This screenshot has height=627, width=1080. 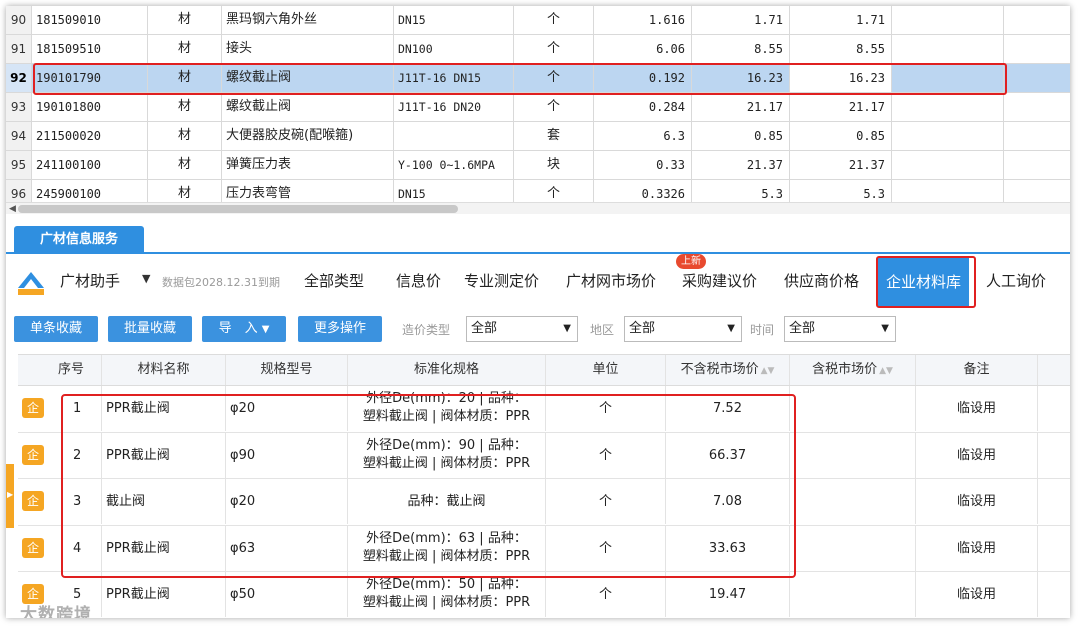 What do you see at coordinates (90, 136) in the screenshot?
I see `material-code: 211500020` at bounding box center [90, 136].